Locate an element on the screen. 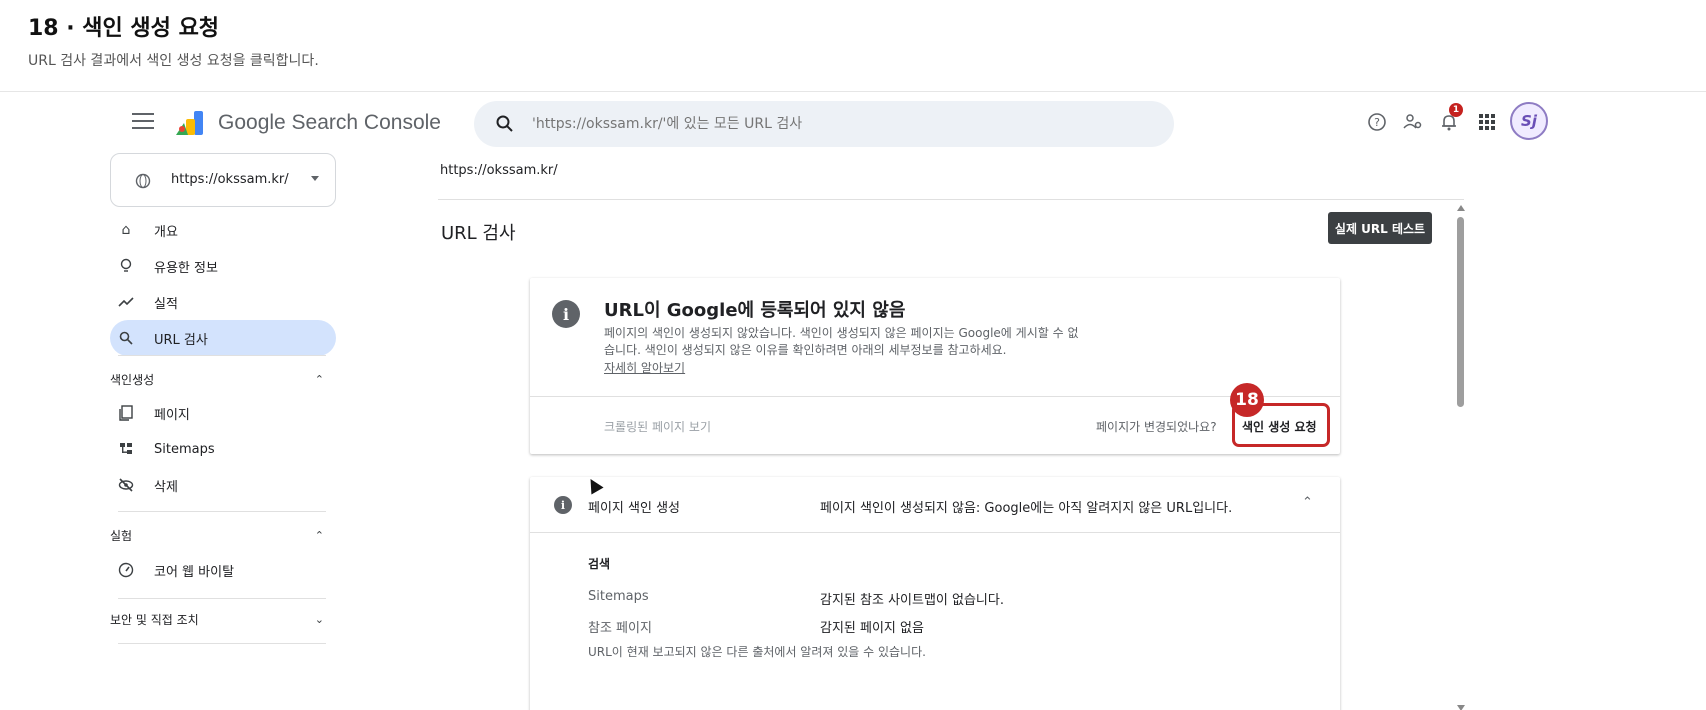 The height and width of the screenshot is (710, 1706). page-changed-prompt: 페이지가 변경되었나요? is located at coordinates (1156, 427).